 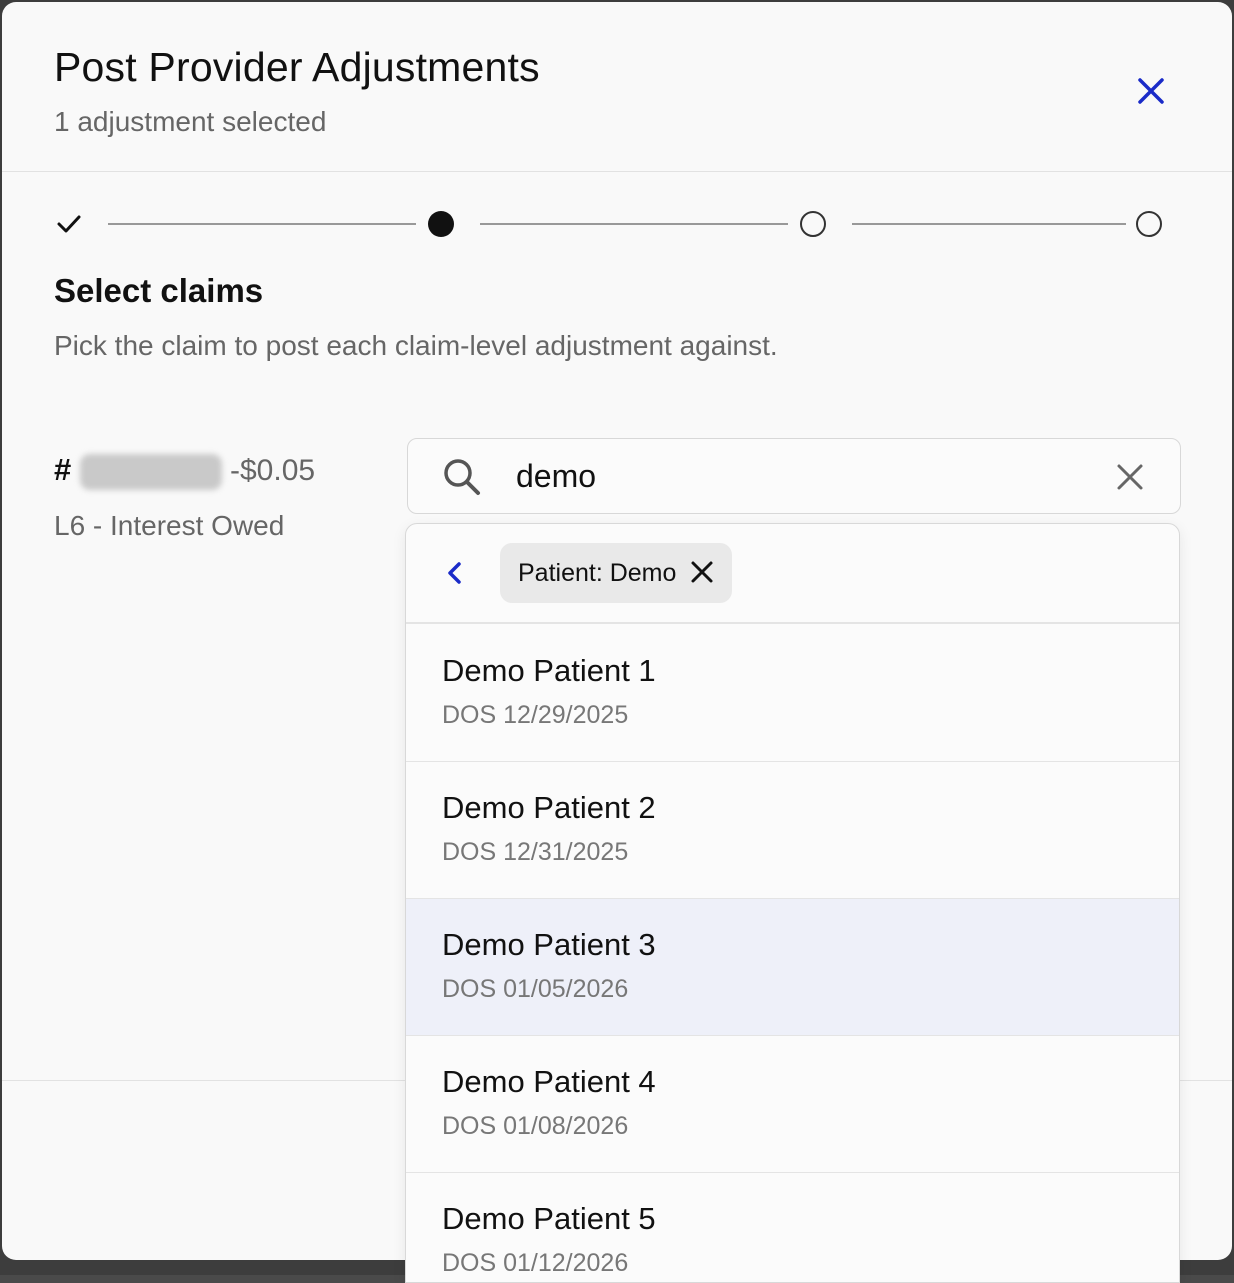 I want to click on step-active-dot, so click(x=441, y=224).